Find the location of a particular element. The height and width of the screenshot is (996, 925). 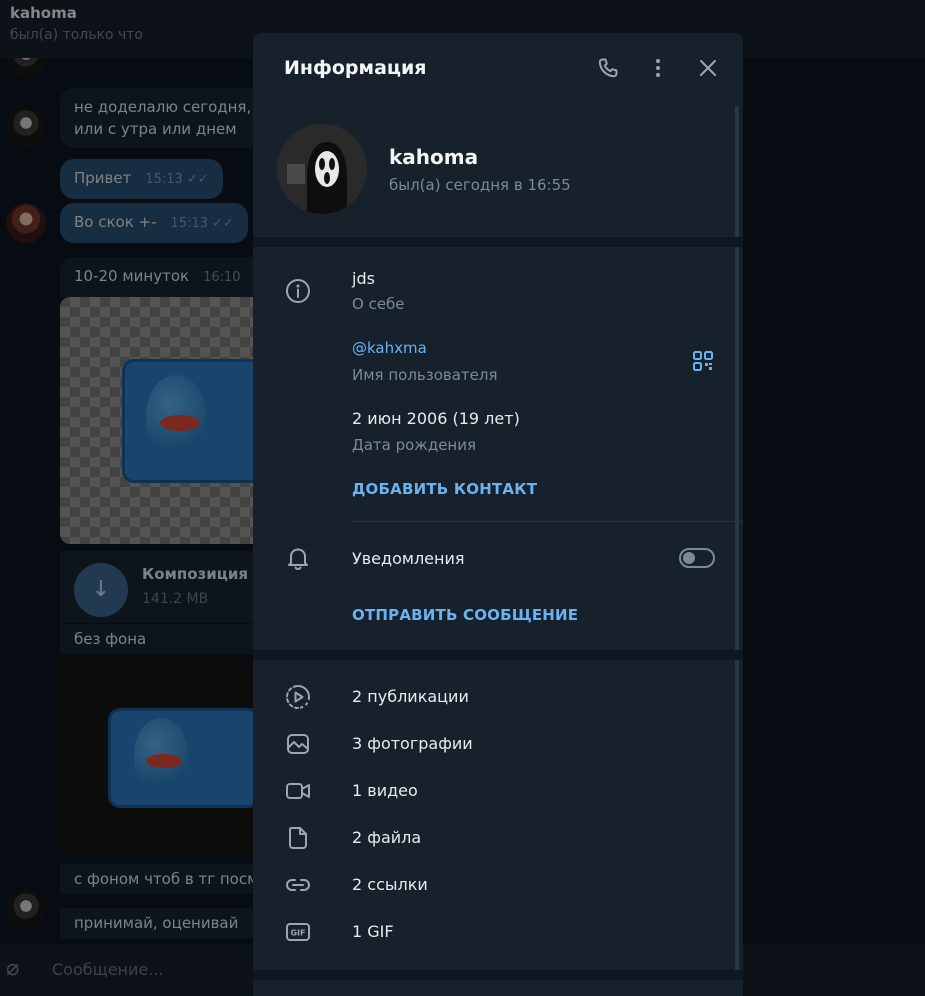

media-row-videos: 1 видео is located at coordinates (498, 791).